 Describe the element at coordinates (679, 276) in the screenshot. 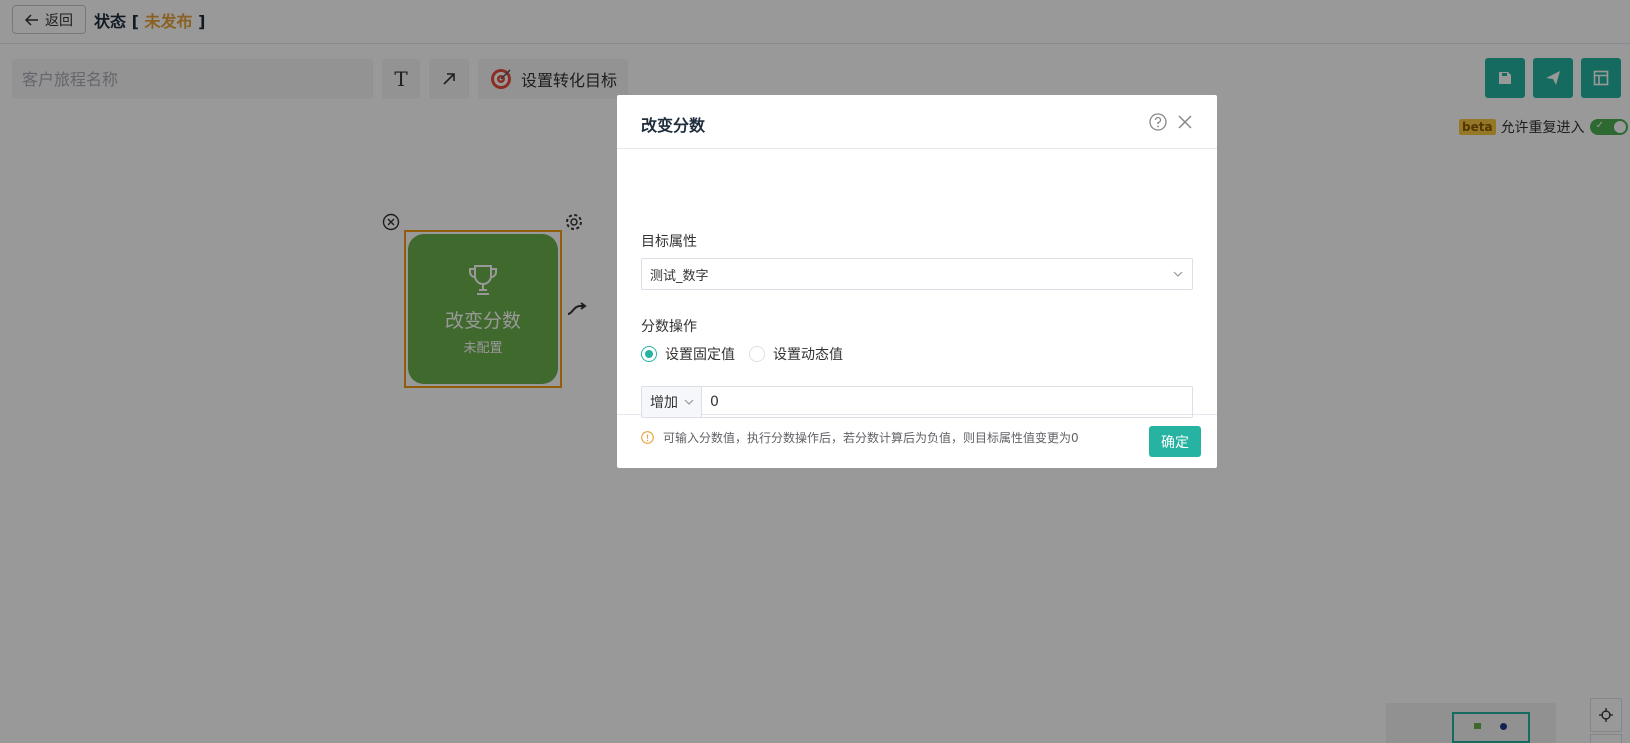

I see `target-attr-value: 测试_数字` at that location.